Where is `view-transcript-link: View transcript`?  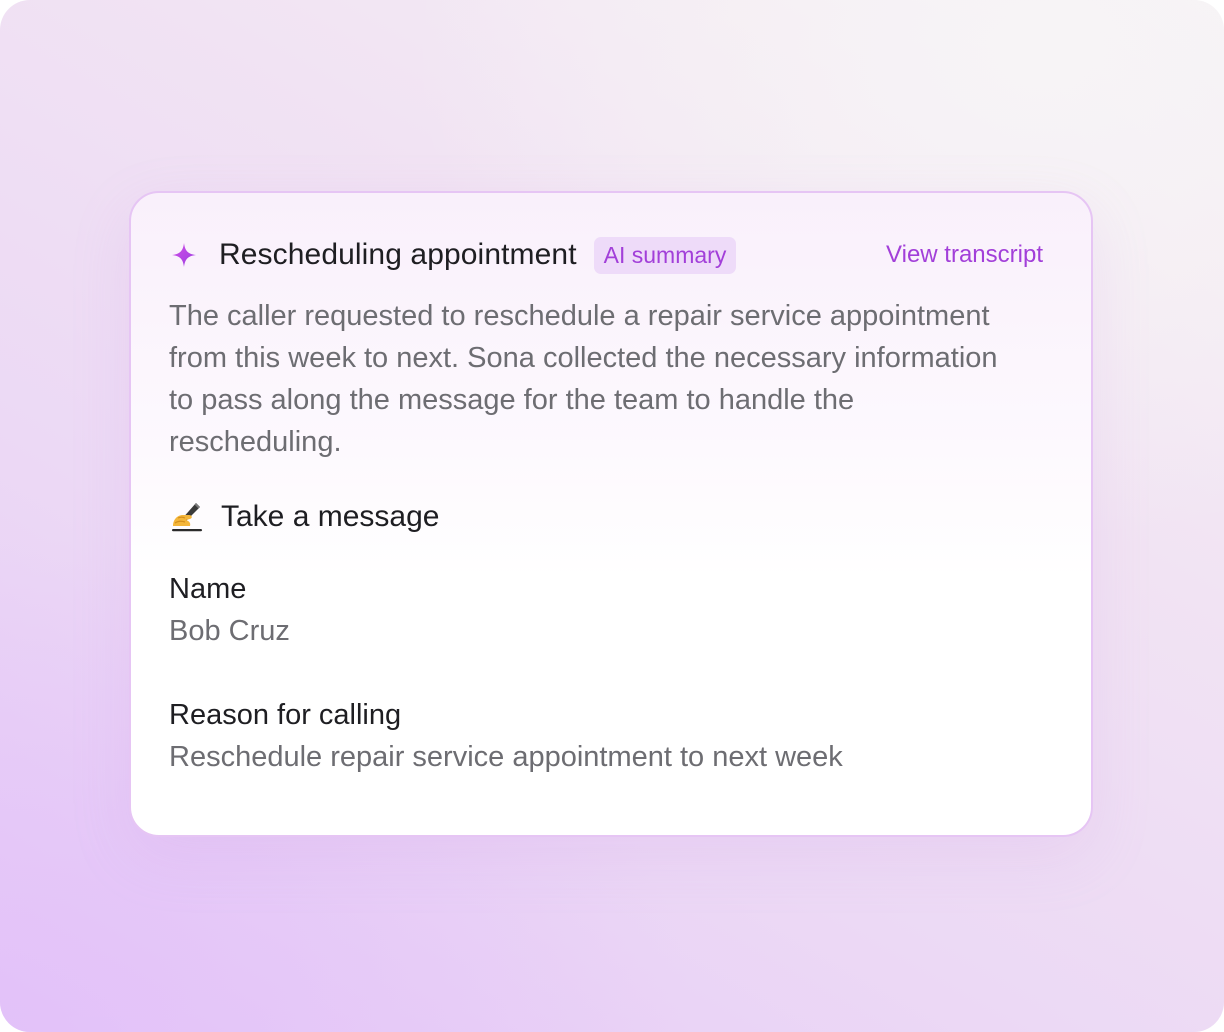
view-transcript-link: View transcript is located at coordinates (964, 255).